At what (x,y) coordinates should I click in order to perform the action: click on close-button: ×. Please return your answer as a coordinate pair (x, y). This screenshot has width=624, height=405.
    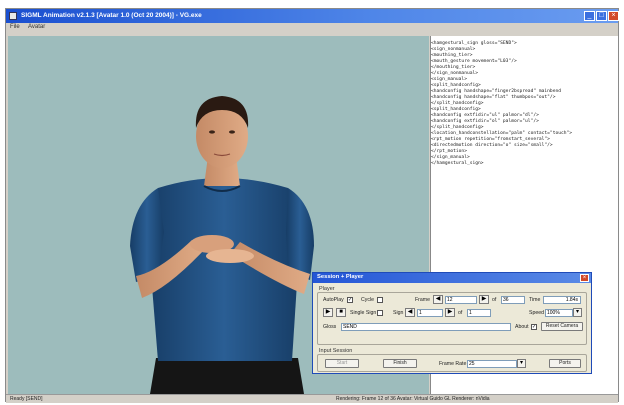
    Looking at the image, I should click on (613, 16).